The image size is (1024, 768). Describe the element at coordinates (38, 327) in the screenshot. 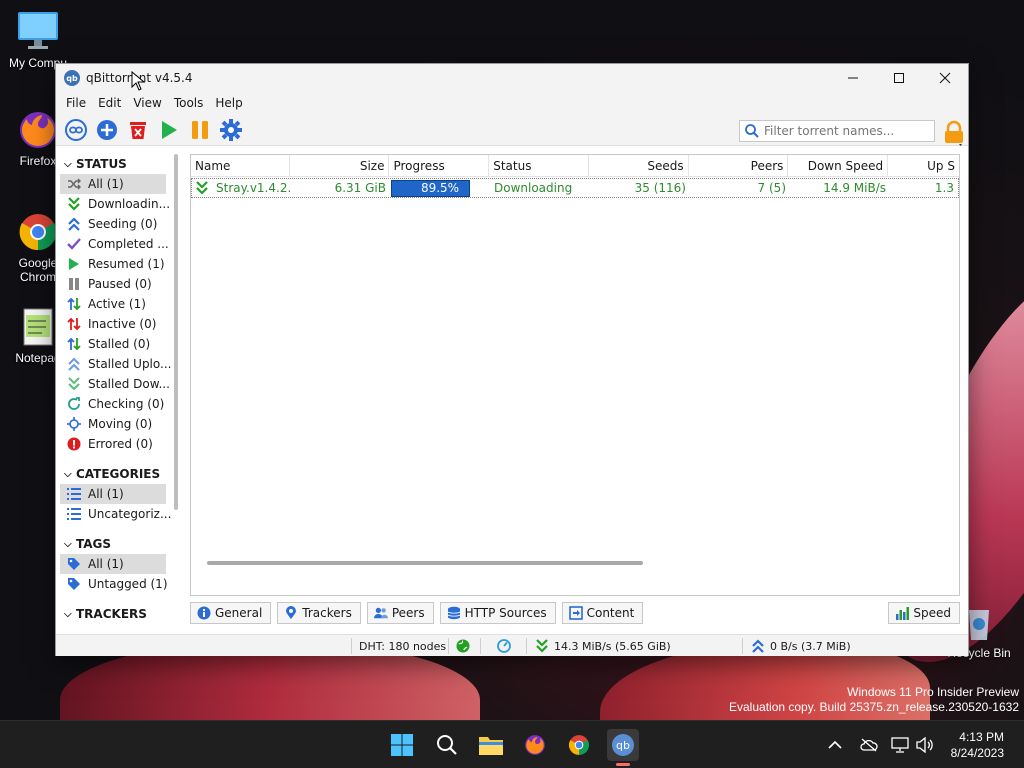

I see `notepad-icon` at that location.